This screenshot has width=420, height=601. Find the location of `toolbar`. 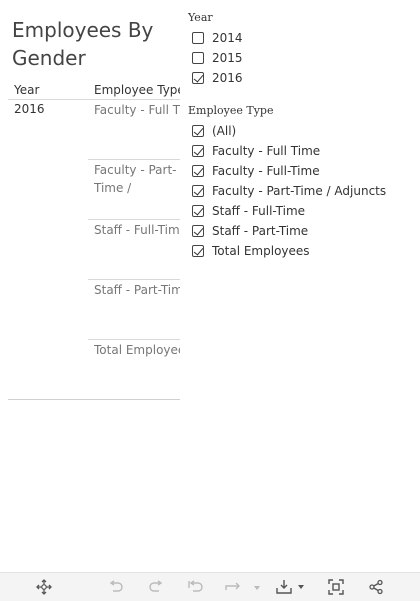

toolbar is located at coordinates (210, 586).